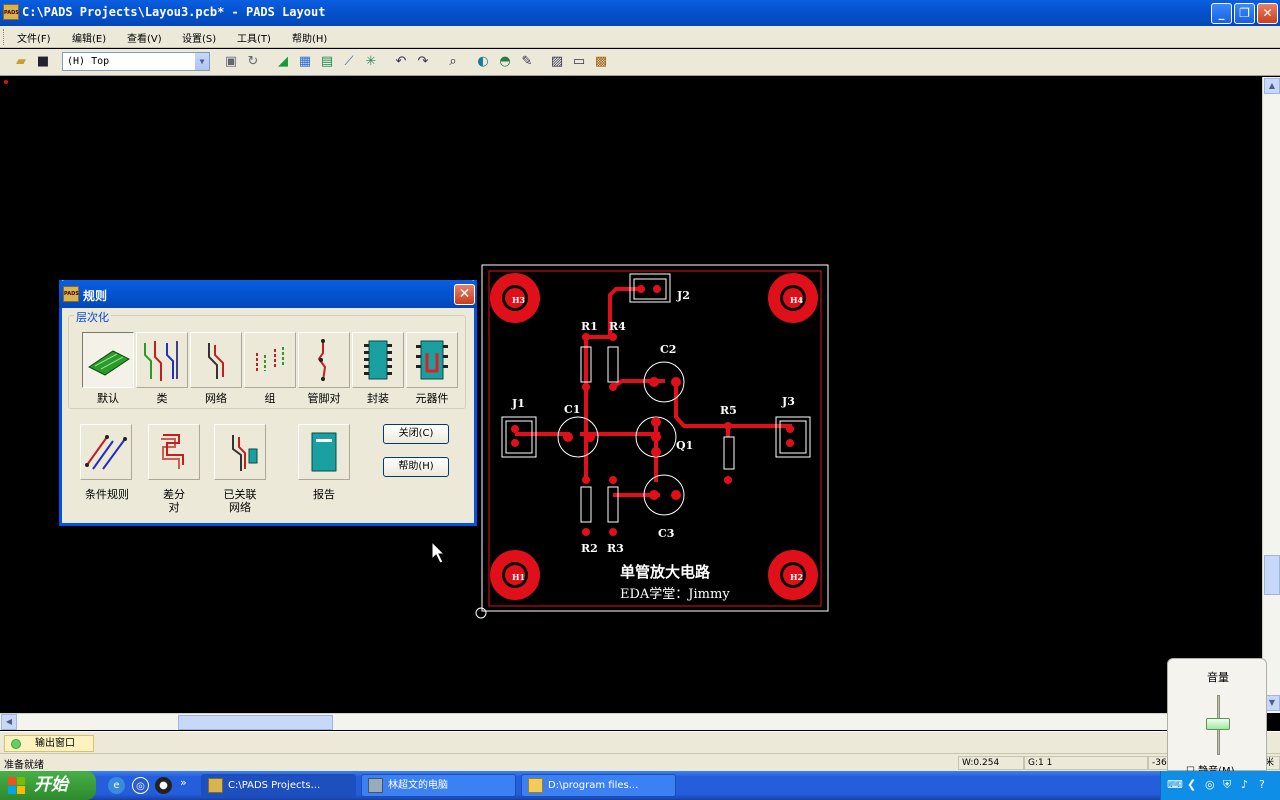  I want to click on menu-edit: 编辑(E), so click(89, 37).